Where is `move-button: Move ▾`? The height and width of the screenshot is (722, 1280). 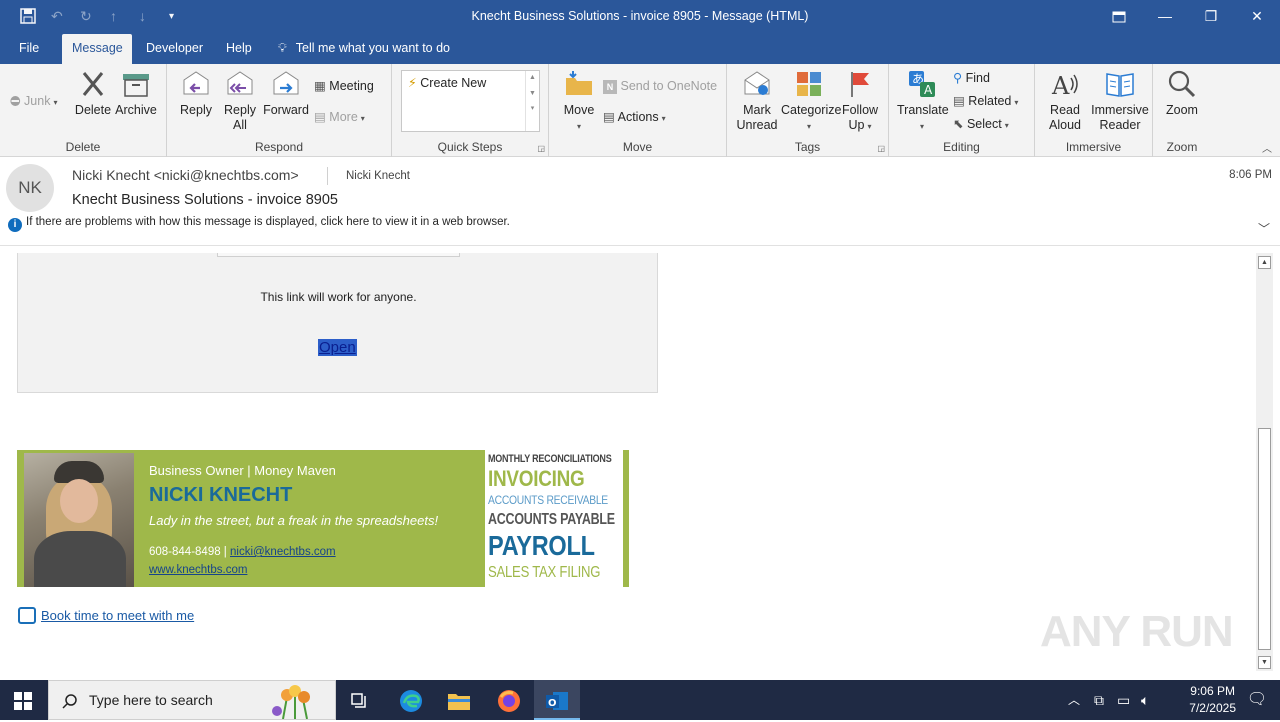
move-button: Move ▾ is located at coordinates (579, 101).